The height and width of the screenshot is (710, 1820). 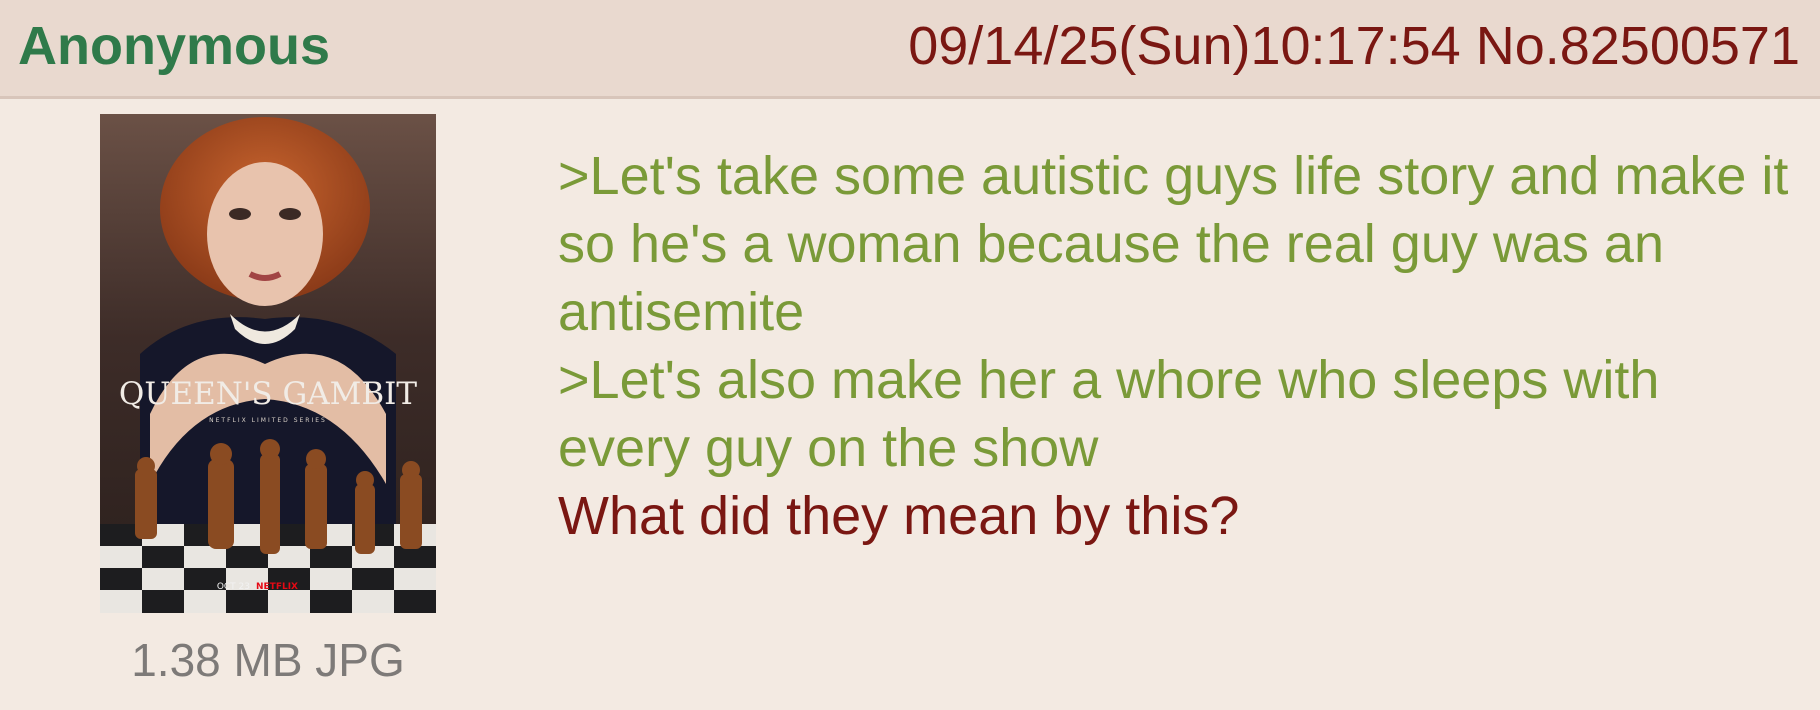 What do you see at coordinates (1638, 46) in the screenshot?
I see `post-number: No.82500571` at bounding box center [1638, 46].